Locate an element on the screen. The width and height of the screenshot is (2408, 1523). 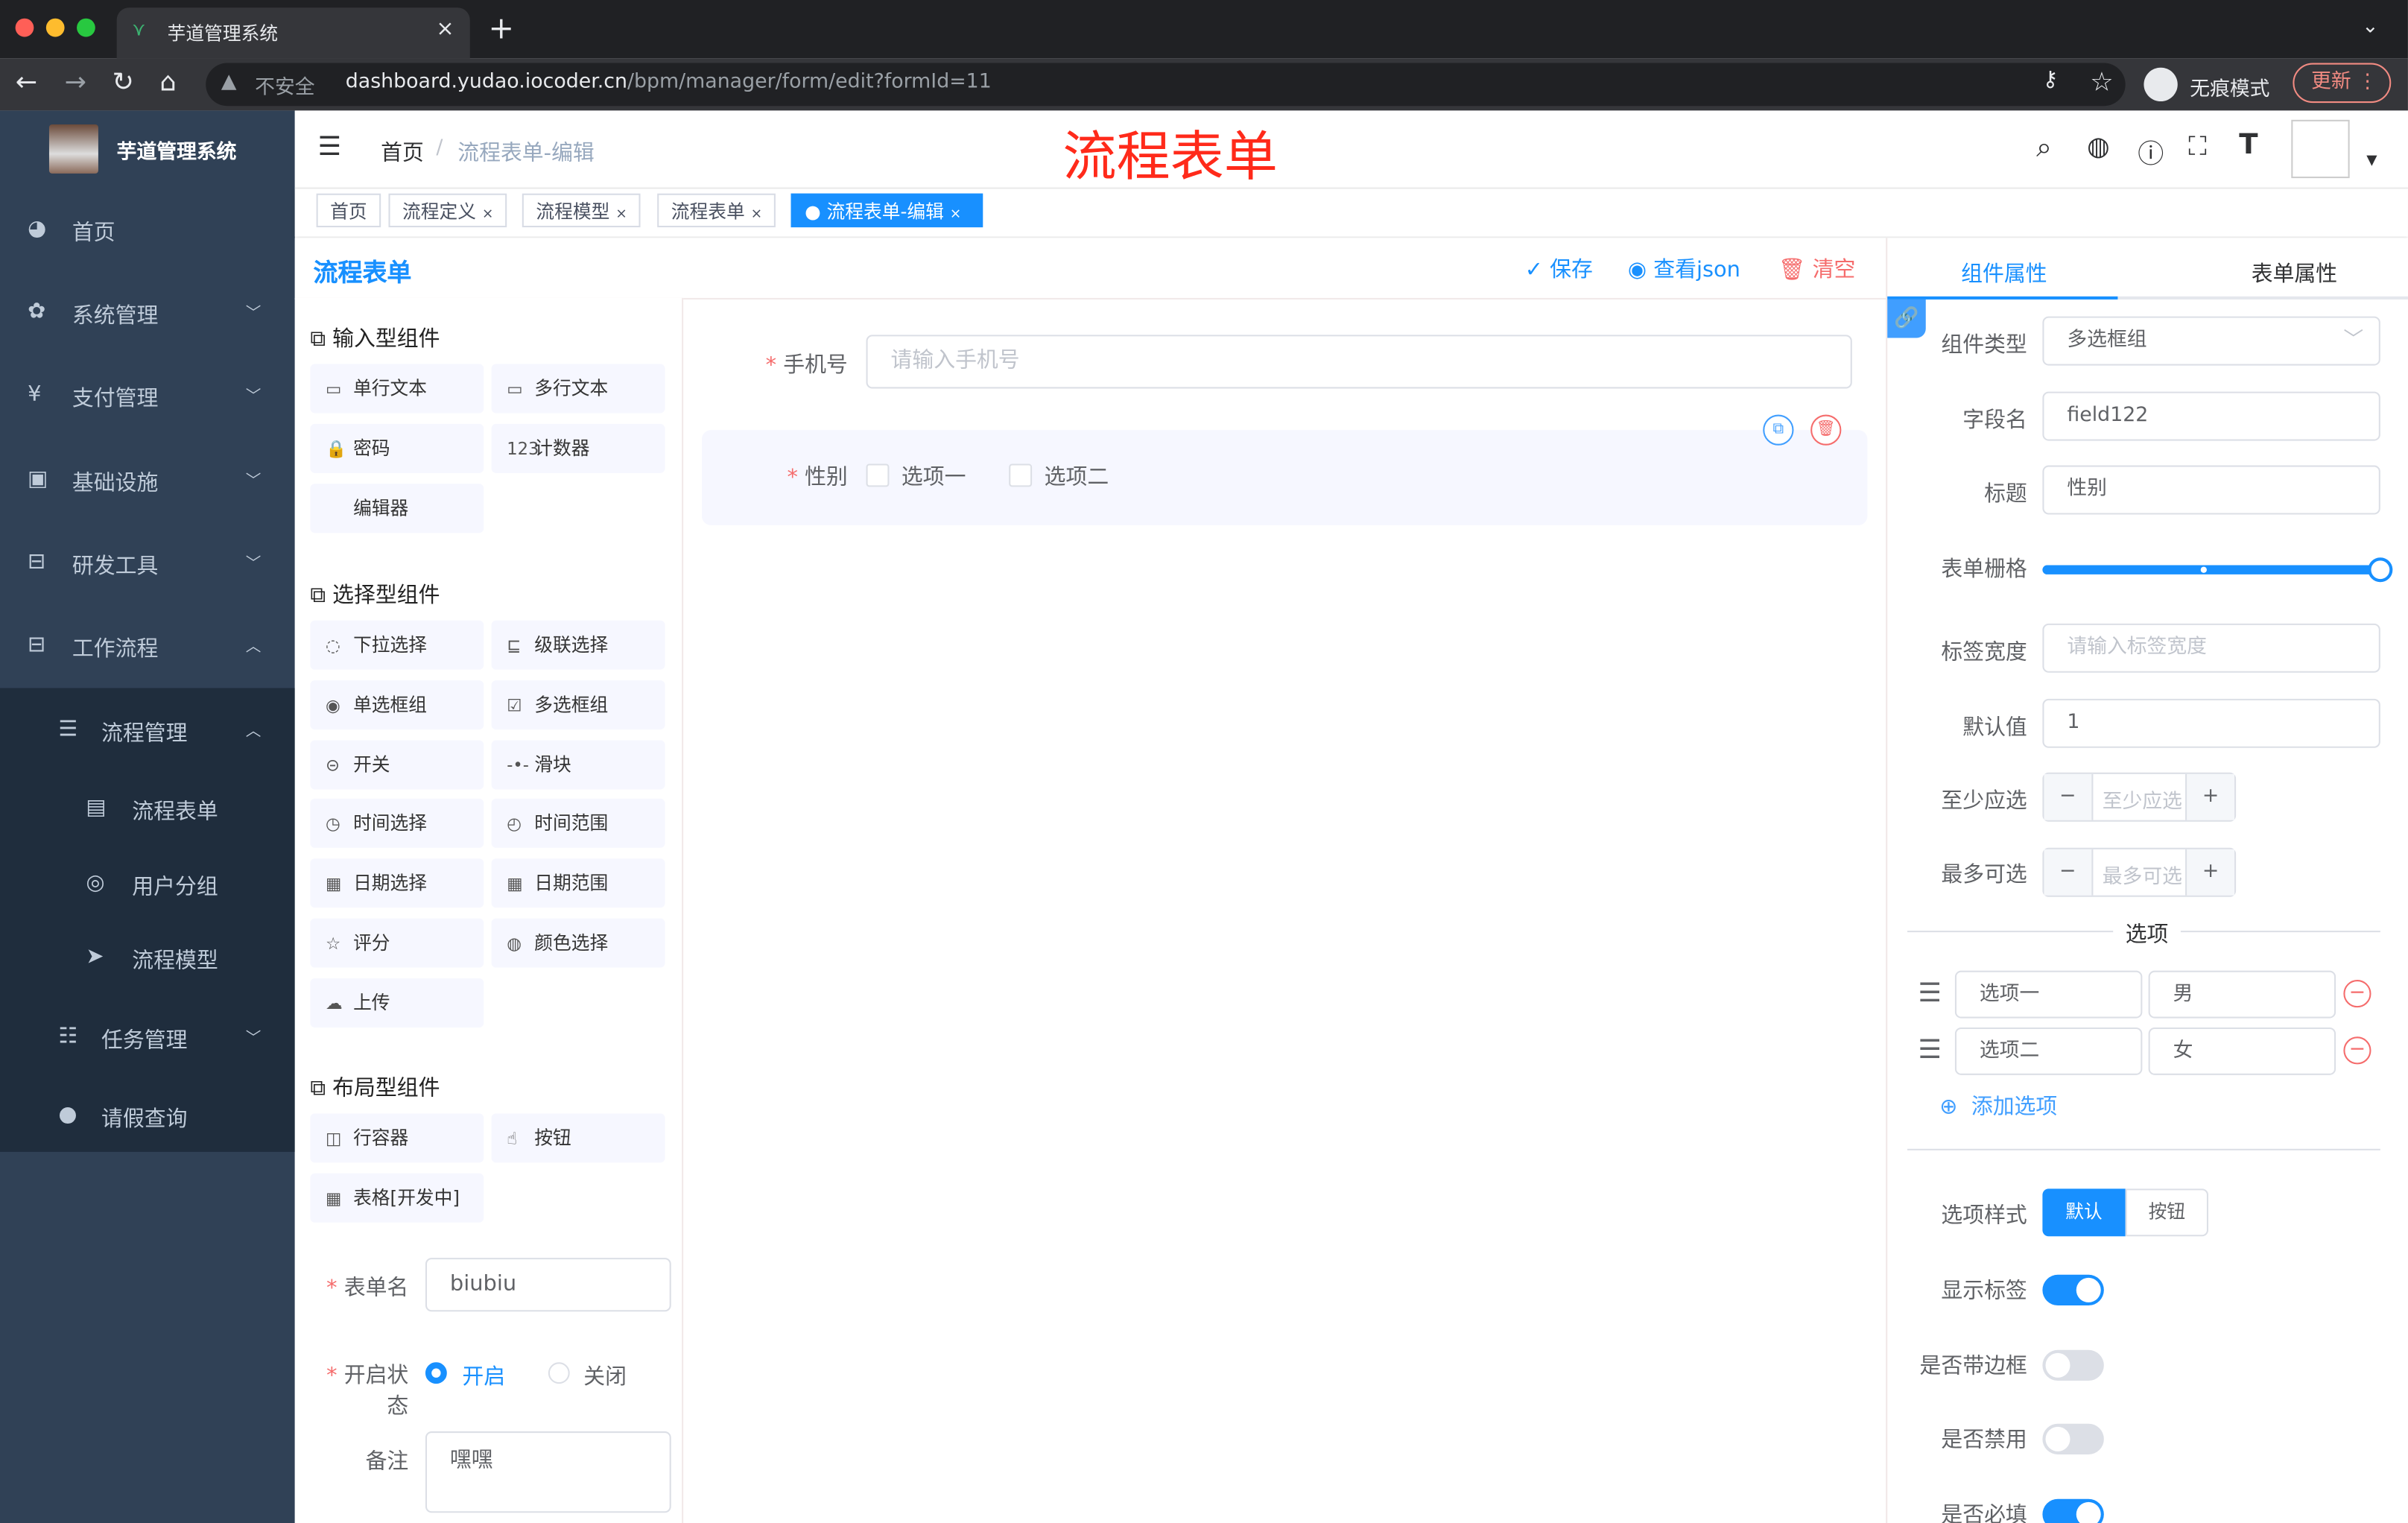
grid-slider is located at coordinates (2211, 570).